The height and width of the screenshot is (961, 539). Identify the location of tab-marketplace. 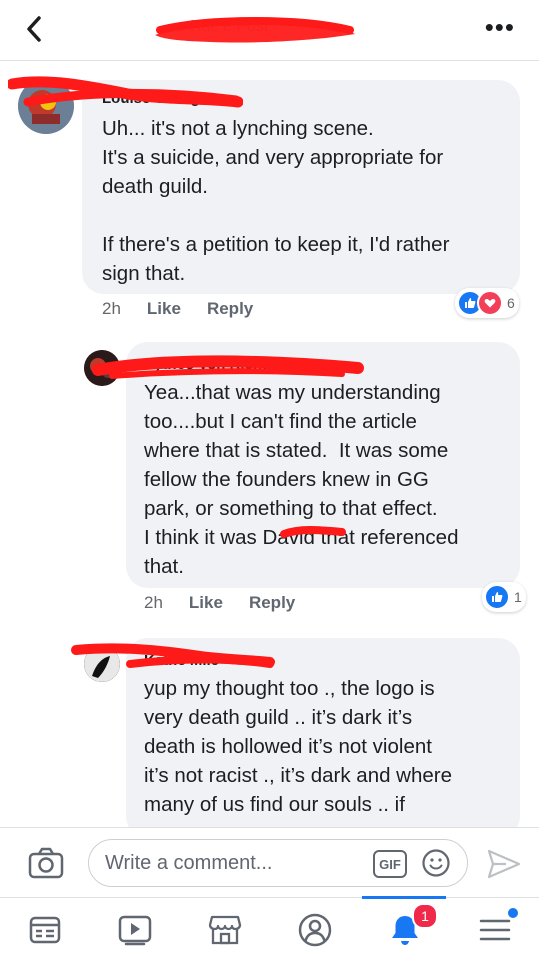
(225, 929).